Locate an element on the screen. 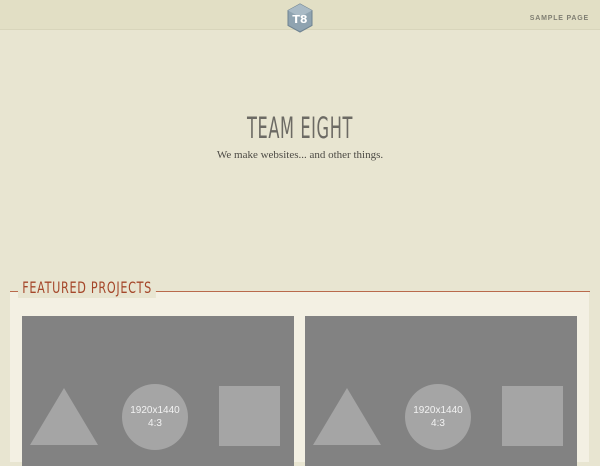 The image size is (600, 466). featured-projects-heading: FEATURED PROJECTS is located at coordinates (87, 288).